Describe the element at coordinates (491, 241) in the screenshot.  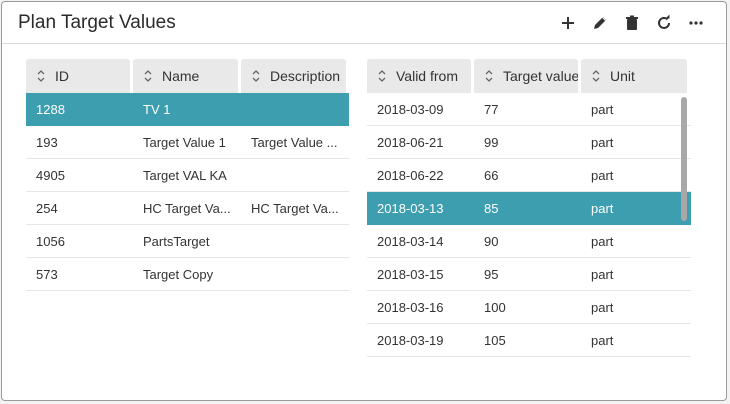
I see `cell-target-value: 90` at that location.